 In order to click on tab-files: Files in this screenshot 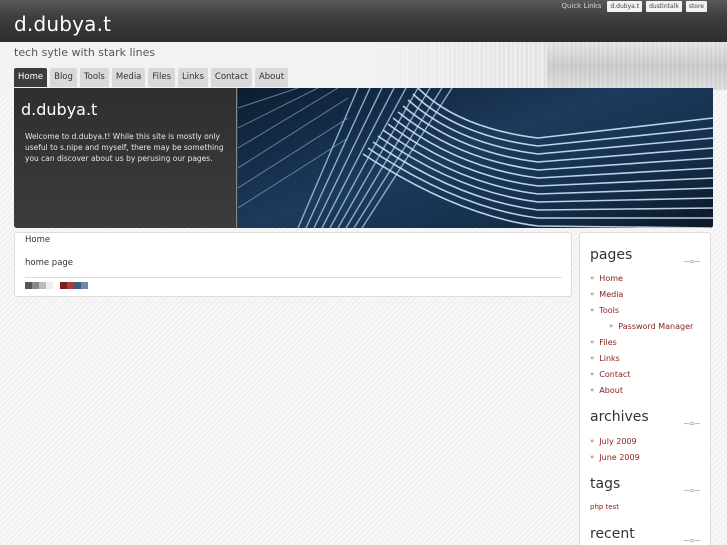, I will do `click(162, 77)`.